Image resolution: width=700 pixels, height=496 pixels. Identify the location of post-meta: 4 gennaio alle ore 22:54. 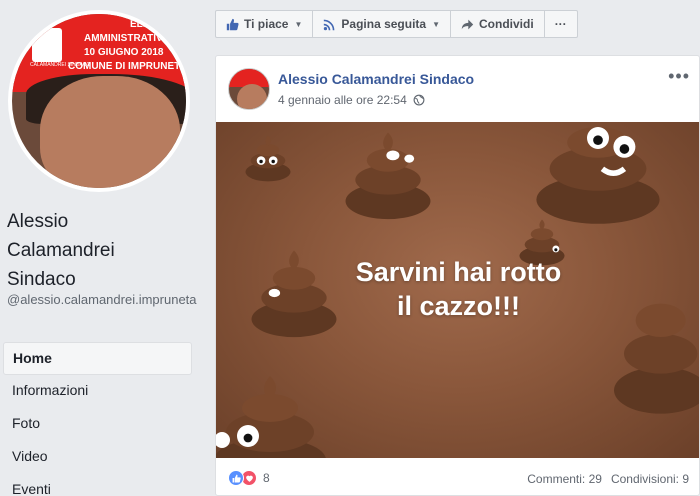
(351, 100).